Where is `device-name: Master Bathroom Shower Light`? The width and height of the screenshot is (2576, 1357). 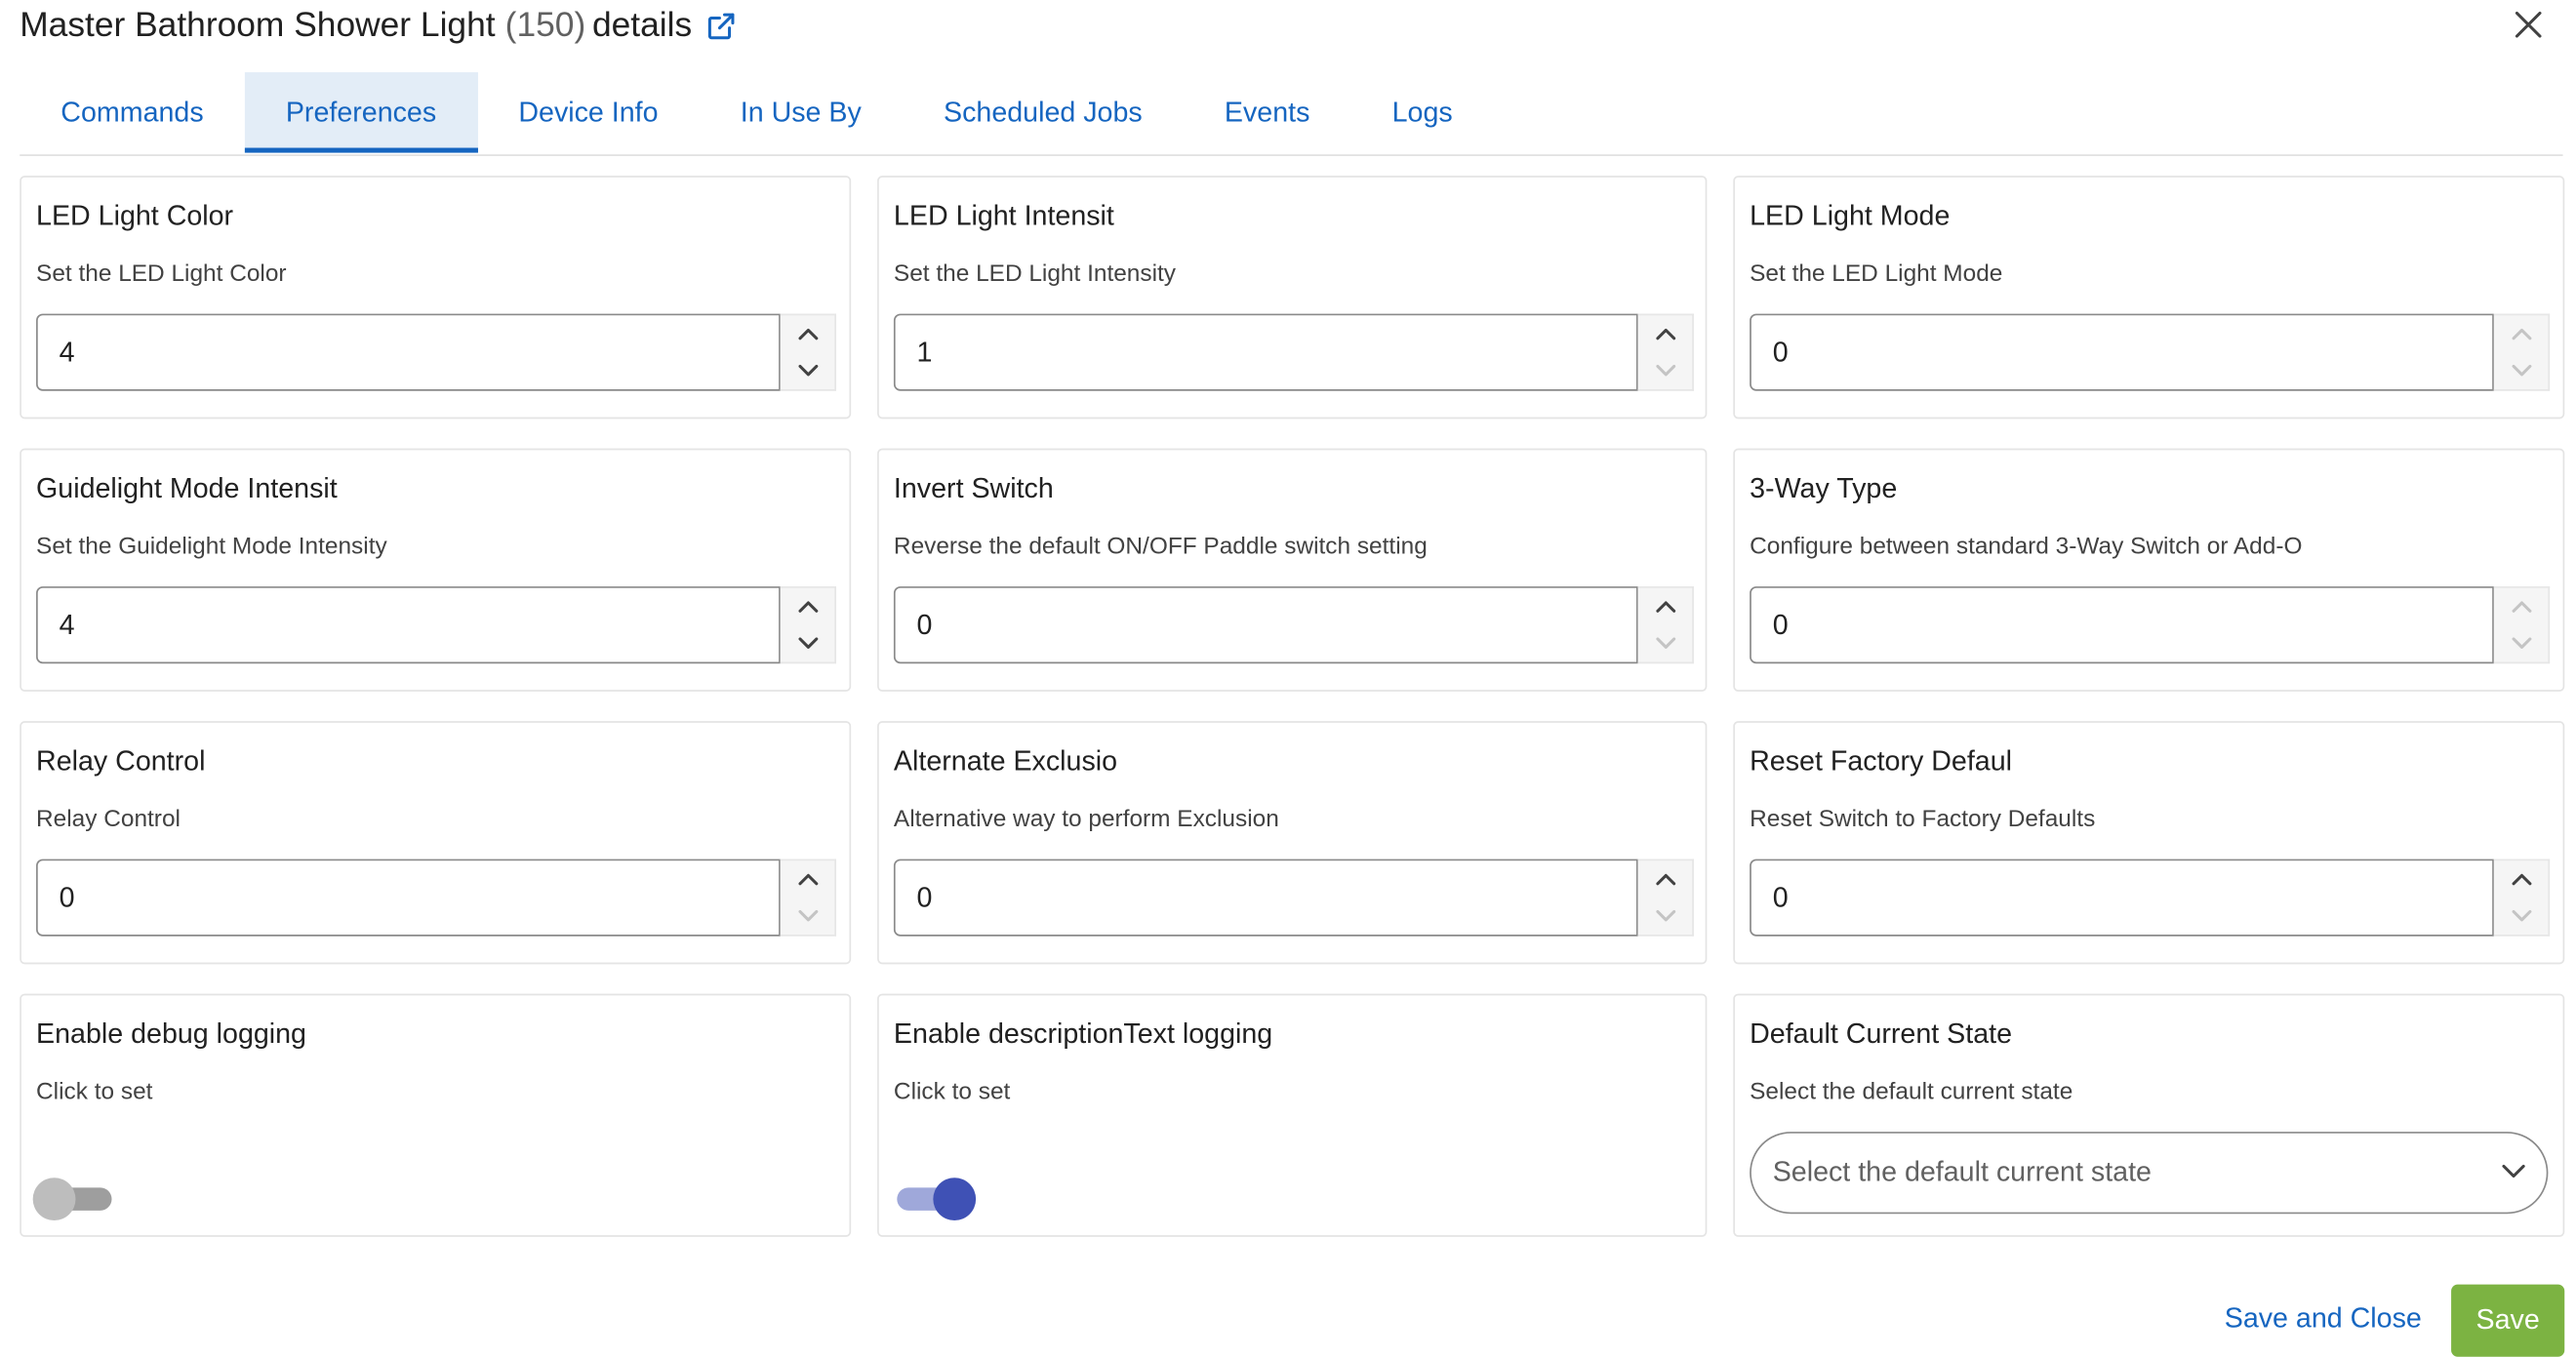 device-name: Master Bathroom Shower Light is located at coordinates (258, 25).